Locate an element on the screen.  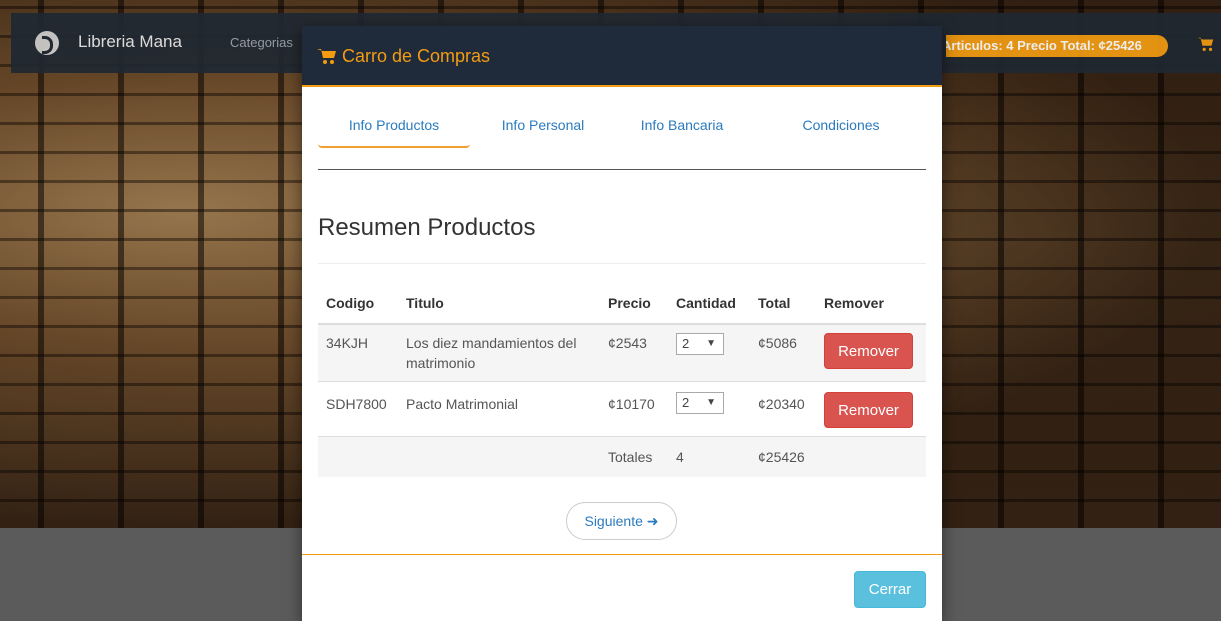
cart-summary-badge: Articulos: 4 Precio Total: ¢25426 is located at coordinates (1057, 46).